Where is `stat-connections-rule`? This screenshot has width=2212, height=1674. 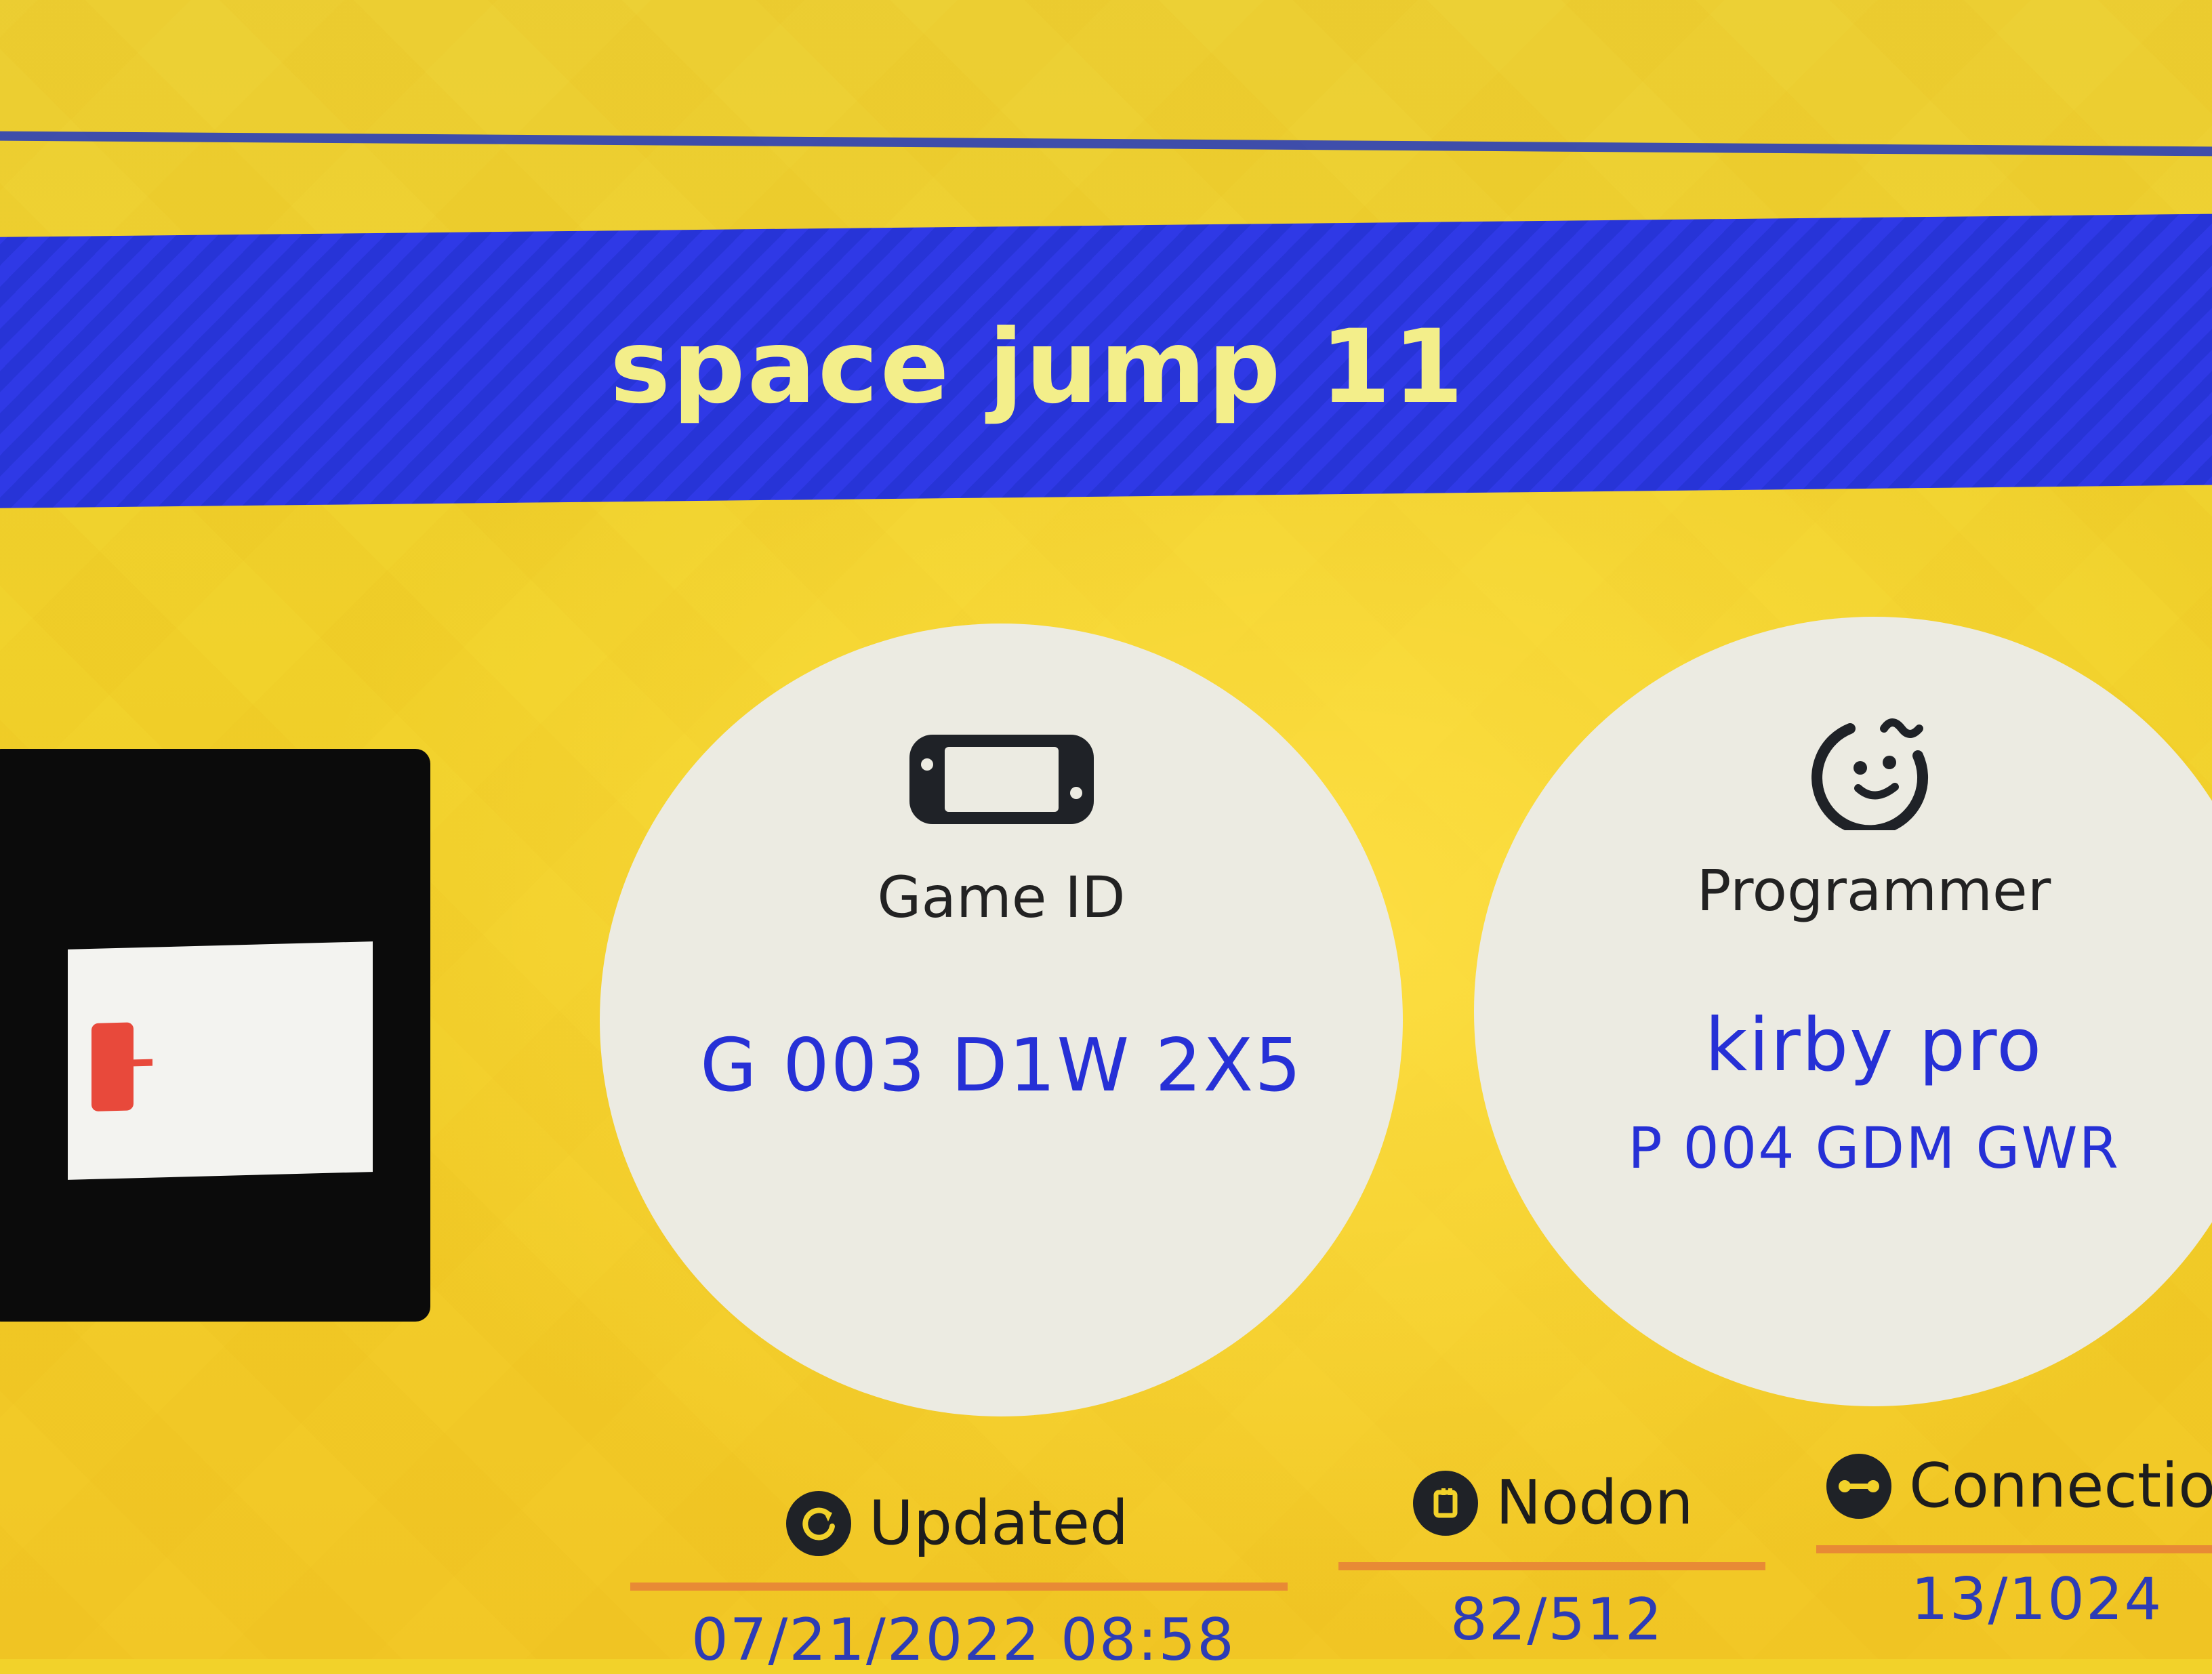
stat-connections-rule is located at coordinates (2014, 1549).